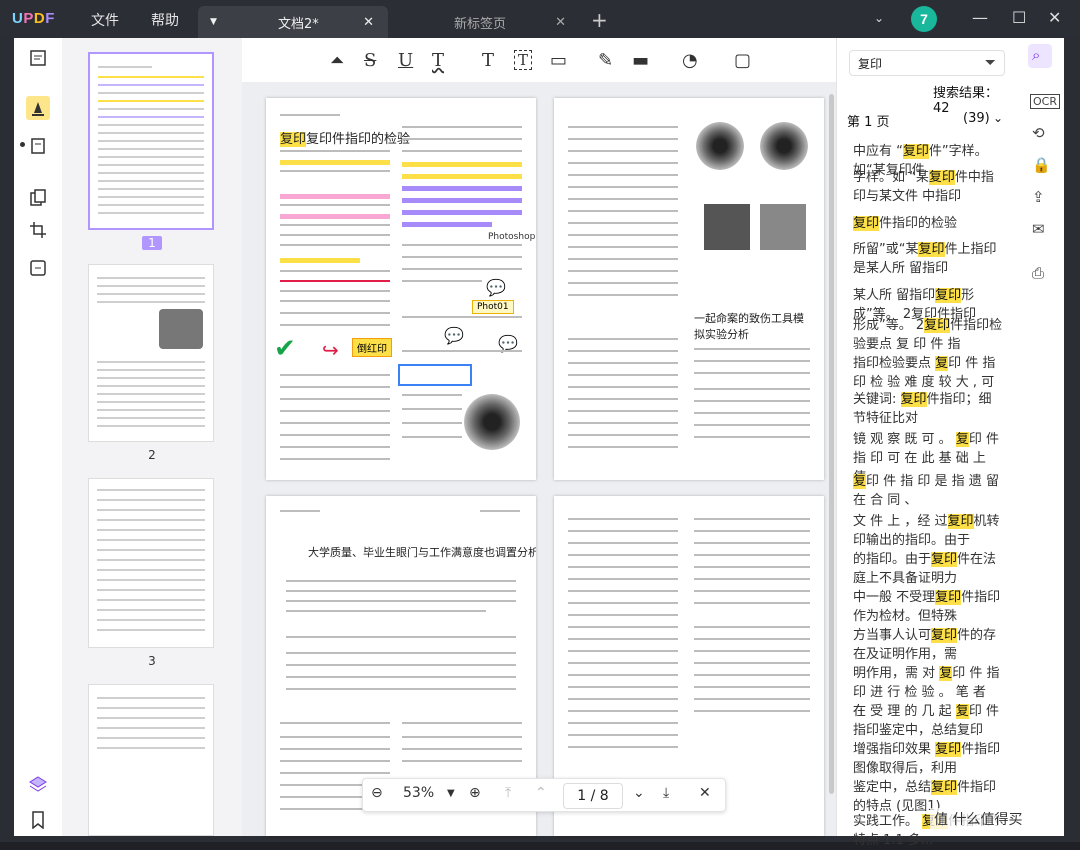  Describe the element at coordinates (418, 793) in the screenshot. I see `zoom-level: 53%` at that location.